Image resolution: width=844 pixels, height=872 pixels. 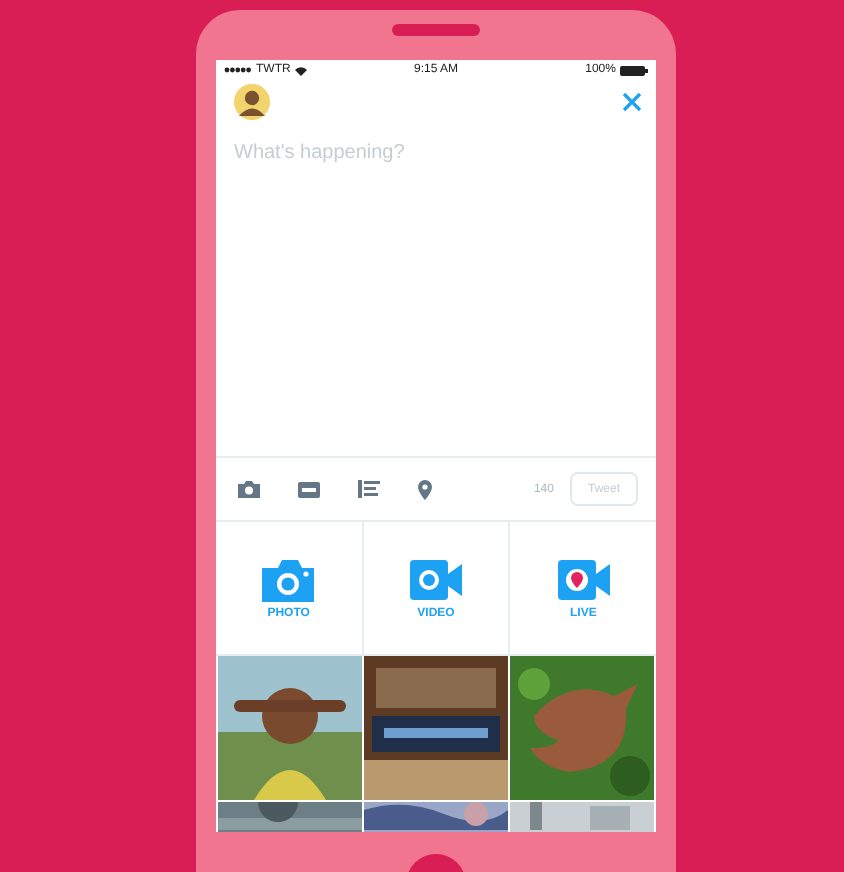 I want to click on tweet-field: What's happening?, so click(x=434, y=170).